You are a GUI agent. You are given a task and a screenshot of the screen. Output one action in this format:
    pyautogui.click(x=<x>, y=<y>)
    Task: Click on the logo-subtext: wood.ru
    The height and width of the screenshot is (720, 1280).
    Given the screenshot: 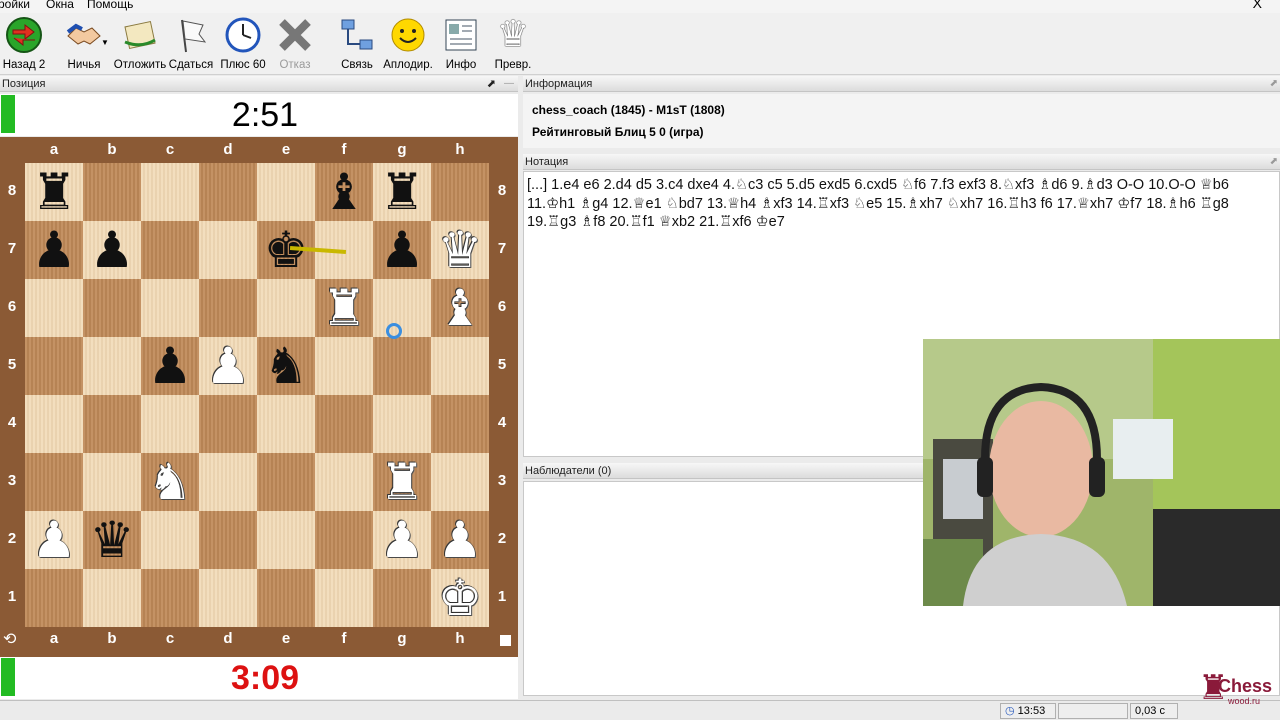 What is the action you would take?
    pyautogui.click(x=1244, y=701)
    